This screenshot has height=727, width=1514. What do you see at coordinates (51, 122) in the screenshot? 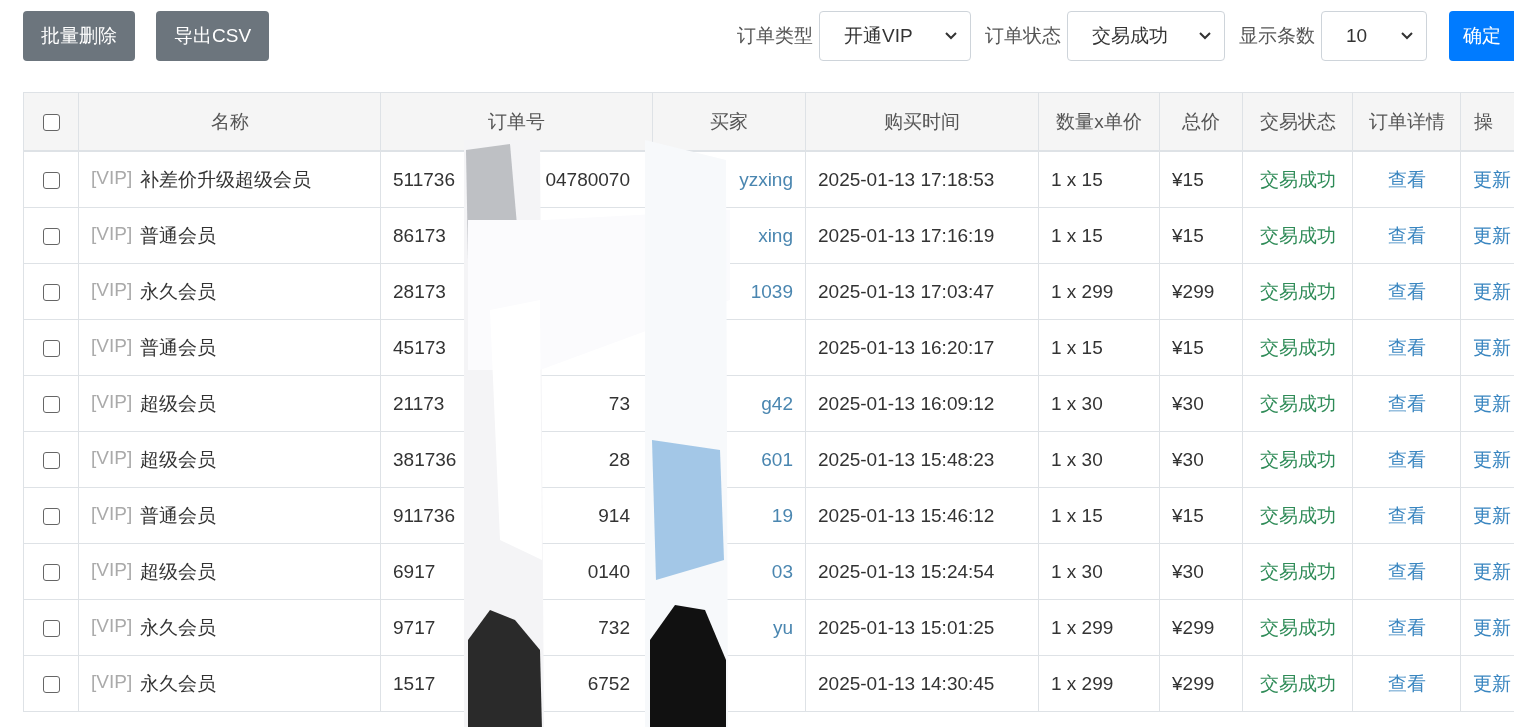
I see `select-all-checkbox` at bounding box center [51, 122].